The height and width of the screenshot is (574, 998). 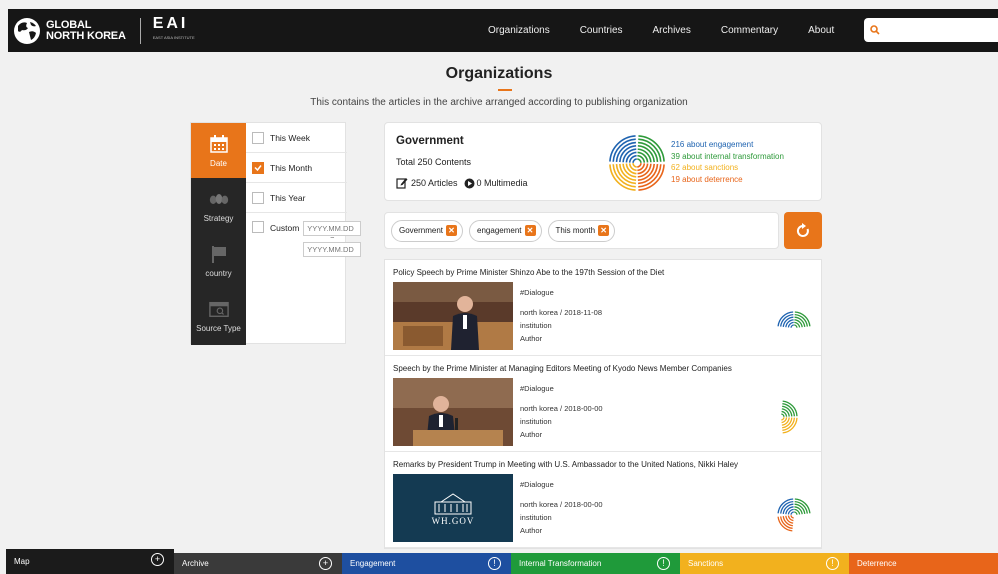 What do you see at coordinates (712, 144) in the screenshot?
I see `legend-engagement: 216 about engagement` at bounding box center [712, 144].